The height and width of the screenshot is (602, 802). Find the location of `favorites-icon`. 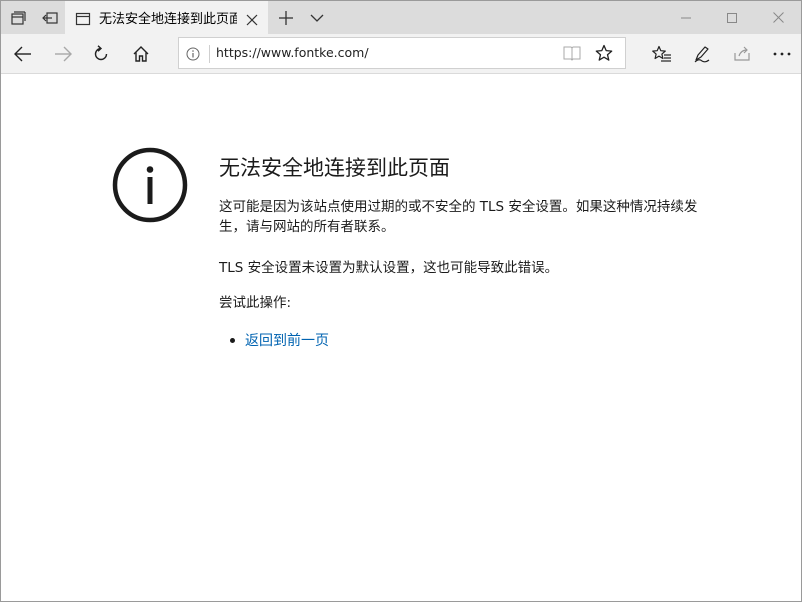

favorites-icon is located at coordinates (661, 53).